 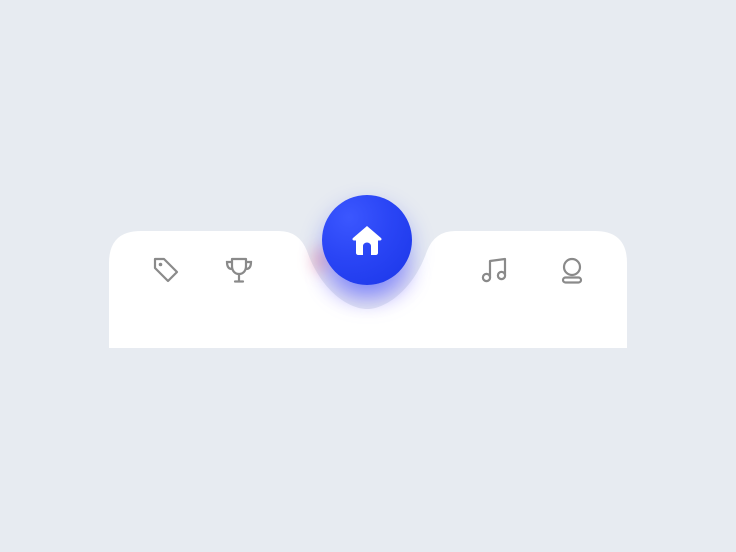 I want to click on home-button, so click(x=367, y=240).